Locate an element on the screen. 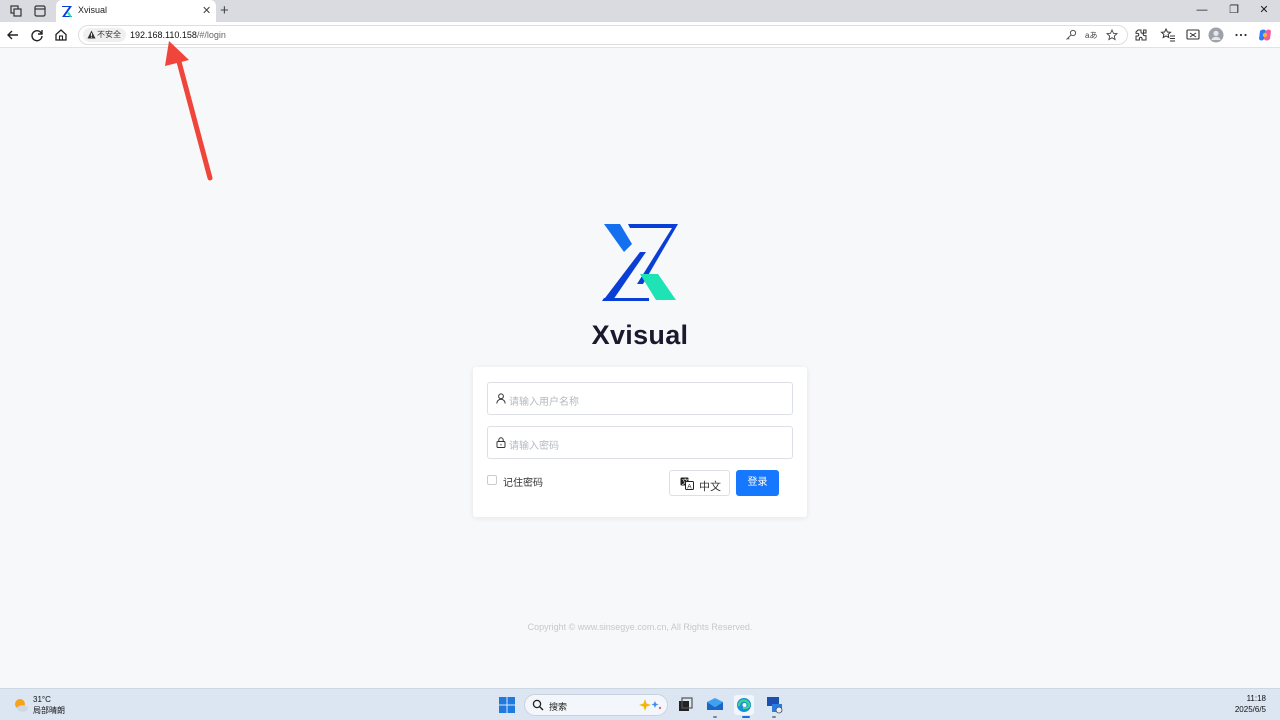 The height and width of the screenshot is (720, 1280). login-button: 登录 is located at coordinates (757, 483).